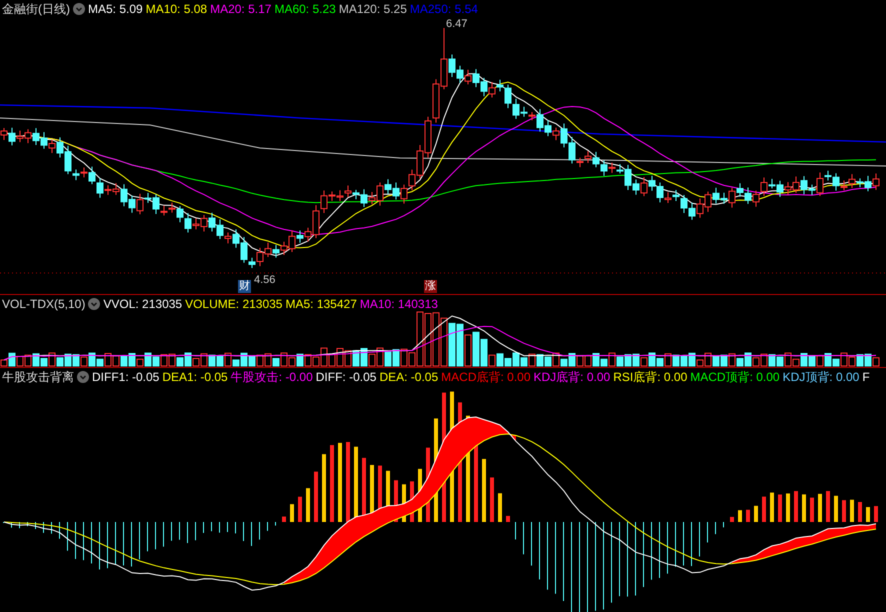  Describe the element at coordinates (430, 286) in the screenshot. I see `event-marker: 涨` at that location.